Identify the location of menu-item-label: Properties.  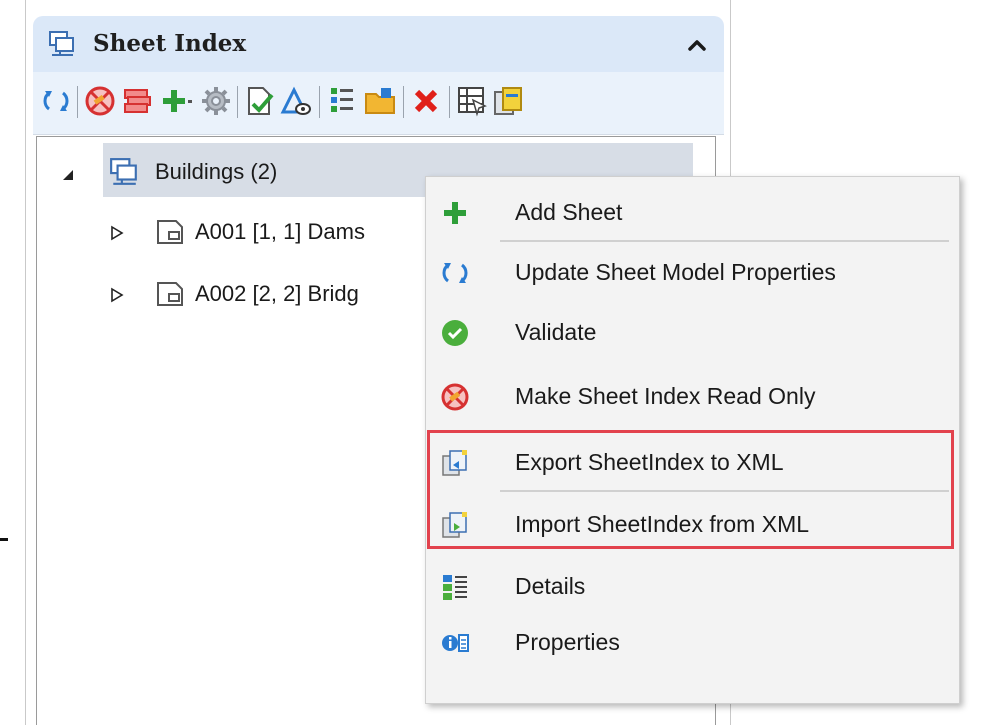
(567, 642).